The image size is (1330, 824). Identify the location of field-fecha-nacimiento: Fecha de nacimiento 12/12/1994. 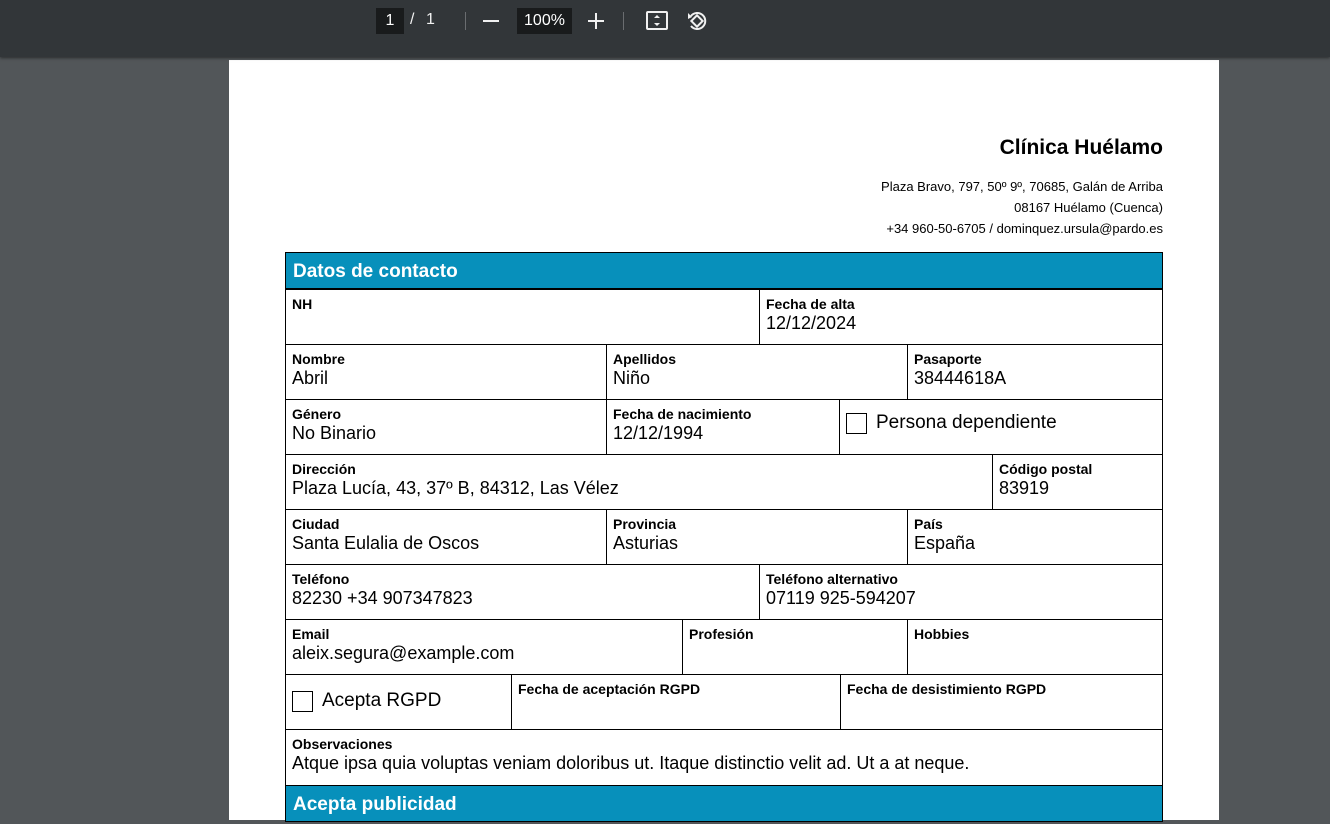
(723, 427).